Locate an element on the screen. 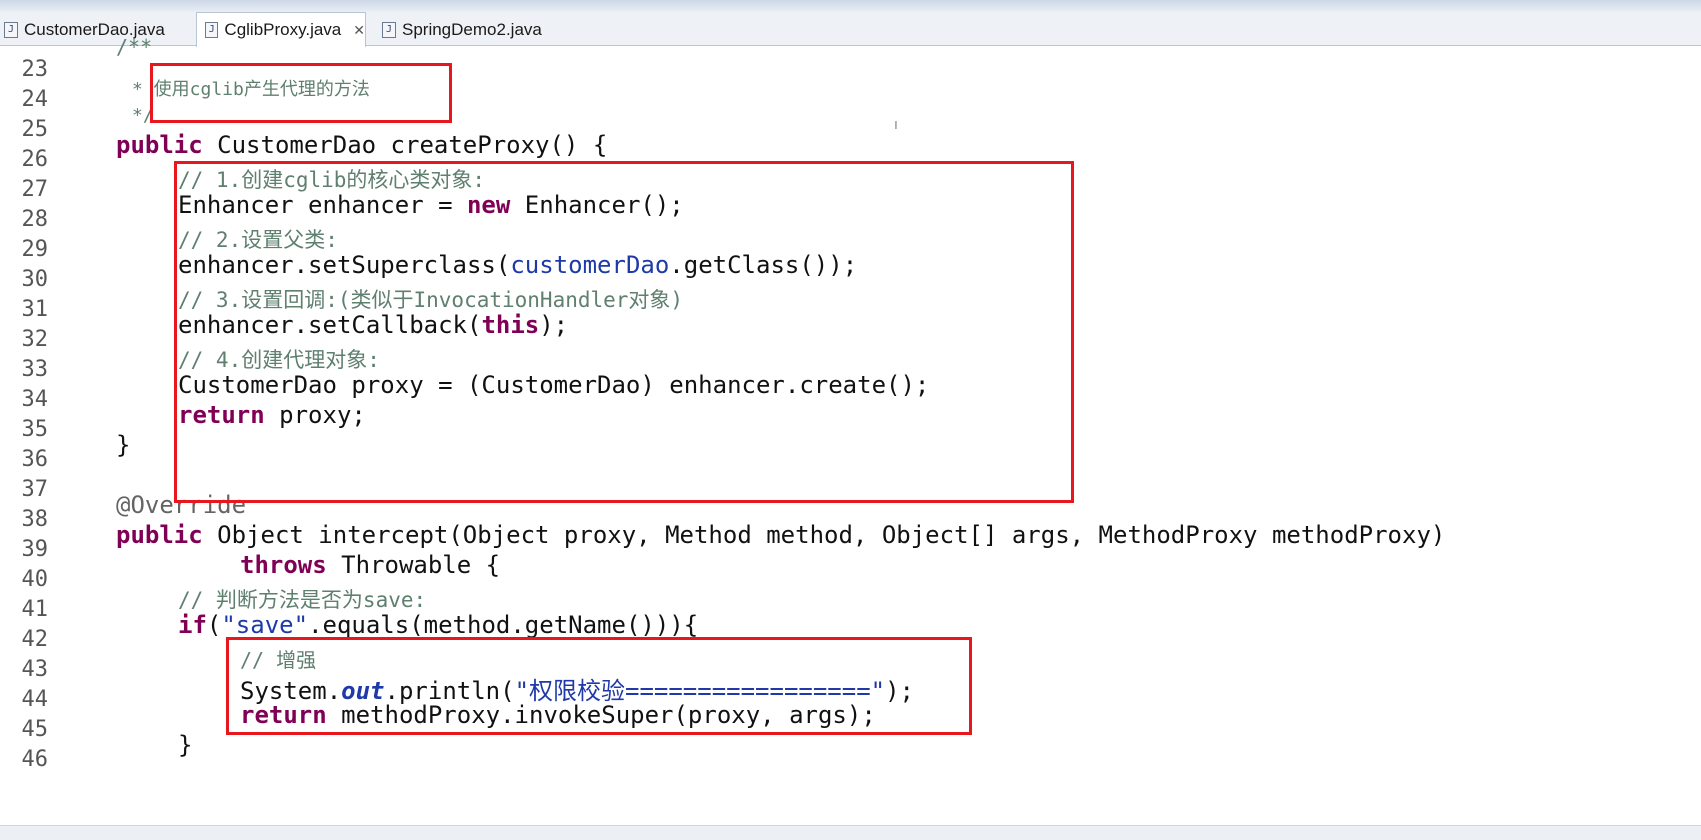 Image resolution: width=1701 pixels, height=840 pixels. line-number: 30 is located at coordinates (35, 279).